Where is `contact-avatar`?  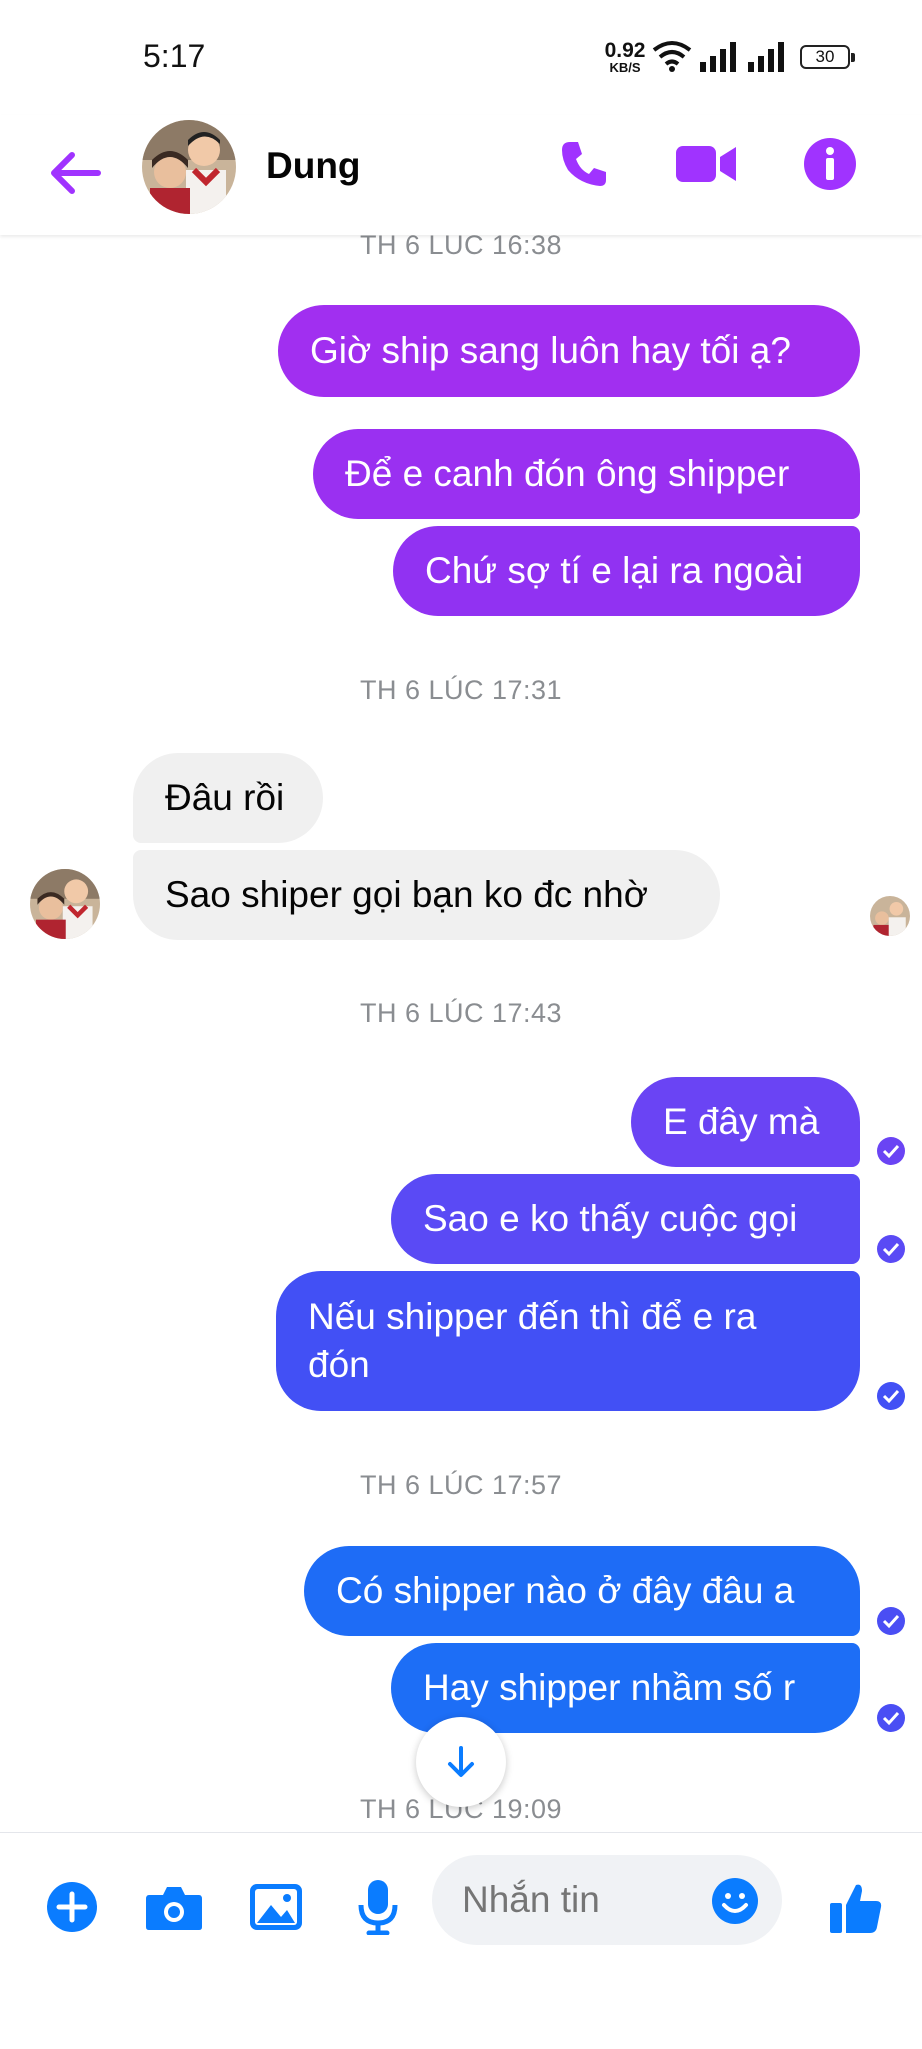
contact-avatar is located at coordinates (189, 167).